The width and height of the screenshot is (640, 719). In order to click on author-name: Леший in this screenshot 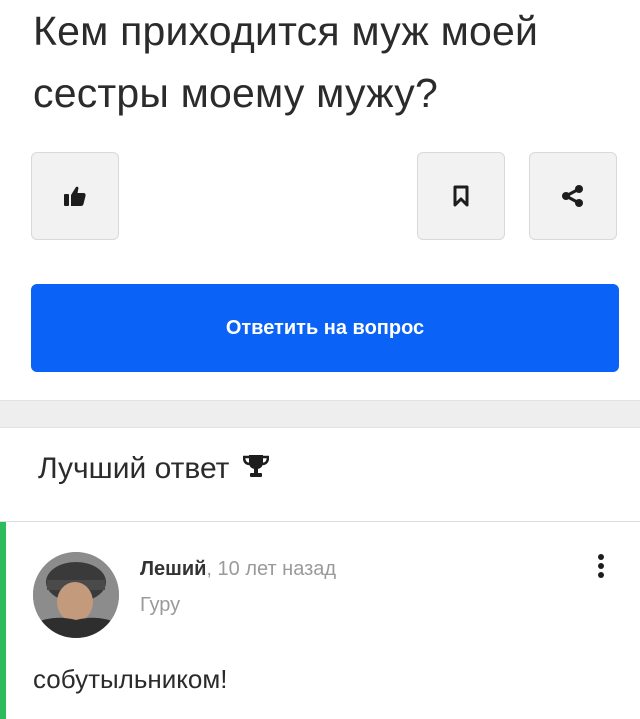, I will do `click(173, 569)`.